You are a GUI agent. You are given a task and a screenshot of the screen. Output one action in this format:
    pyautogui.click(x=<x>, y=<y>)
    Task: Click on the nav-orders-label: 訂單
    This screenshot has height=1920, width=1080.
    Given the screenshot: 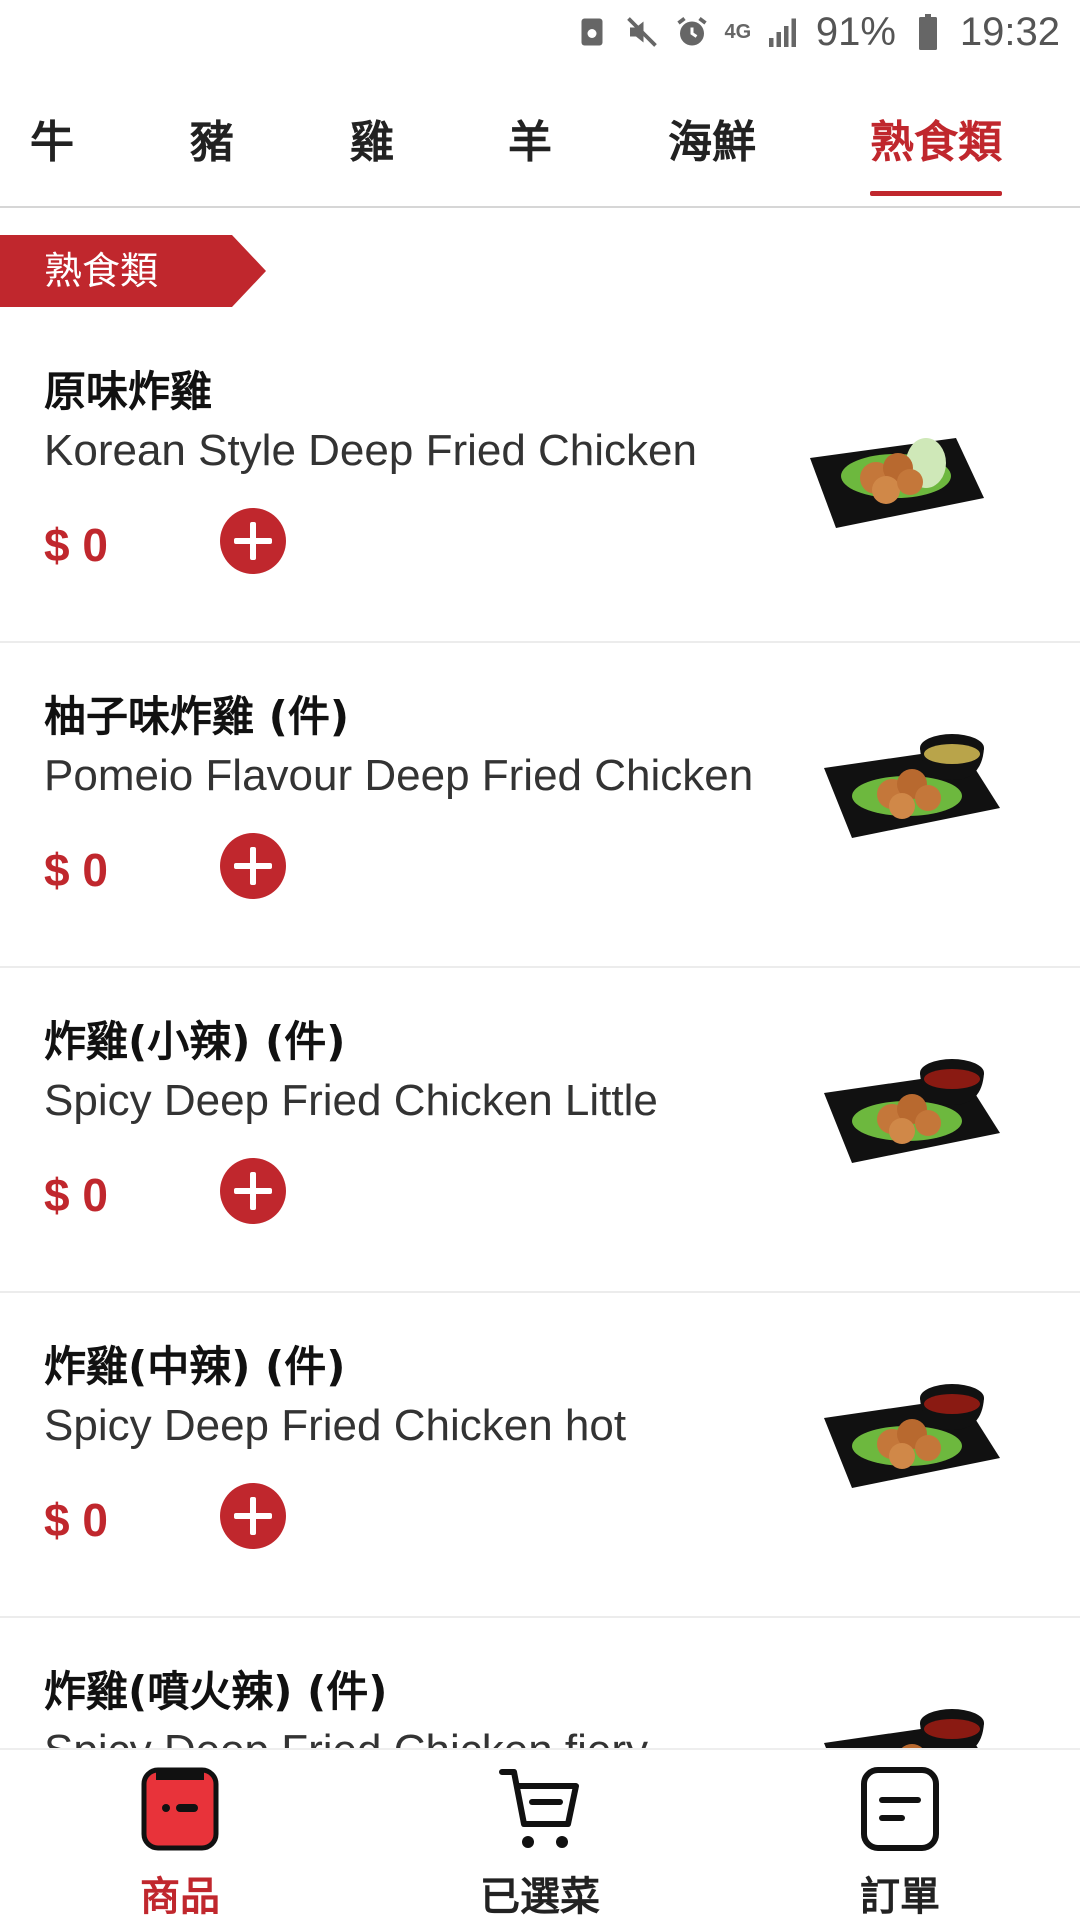 What is the action you would take?
    pyautogui.click(x=900, y=1897)
    